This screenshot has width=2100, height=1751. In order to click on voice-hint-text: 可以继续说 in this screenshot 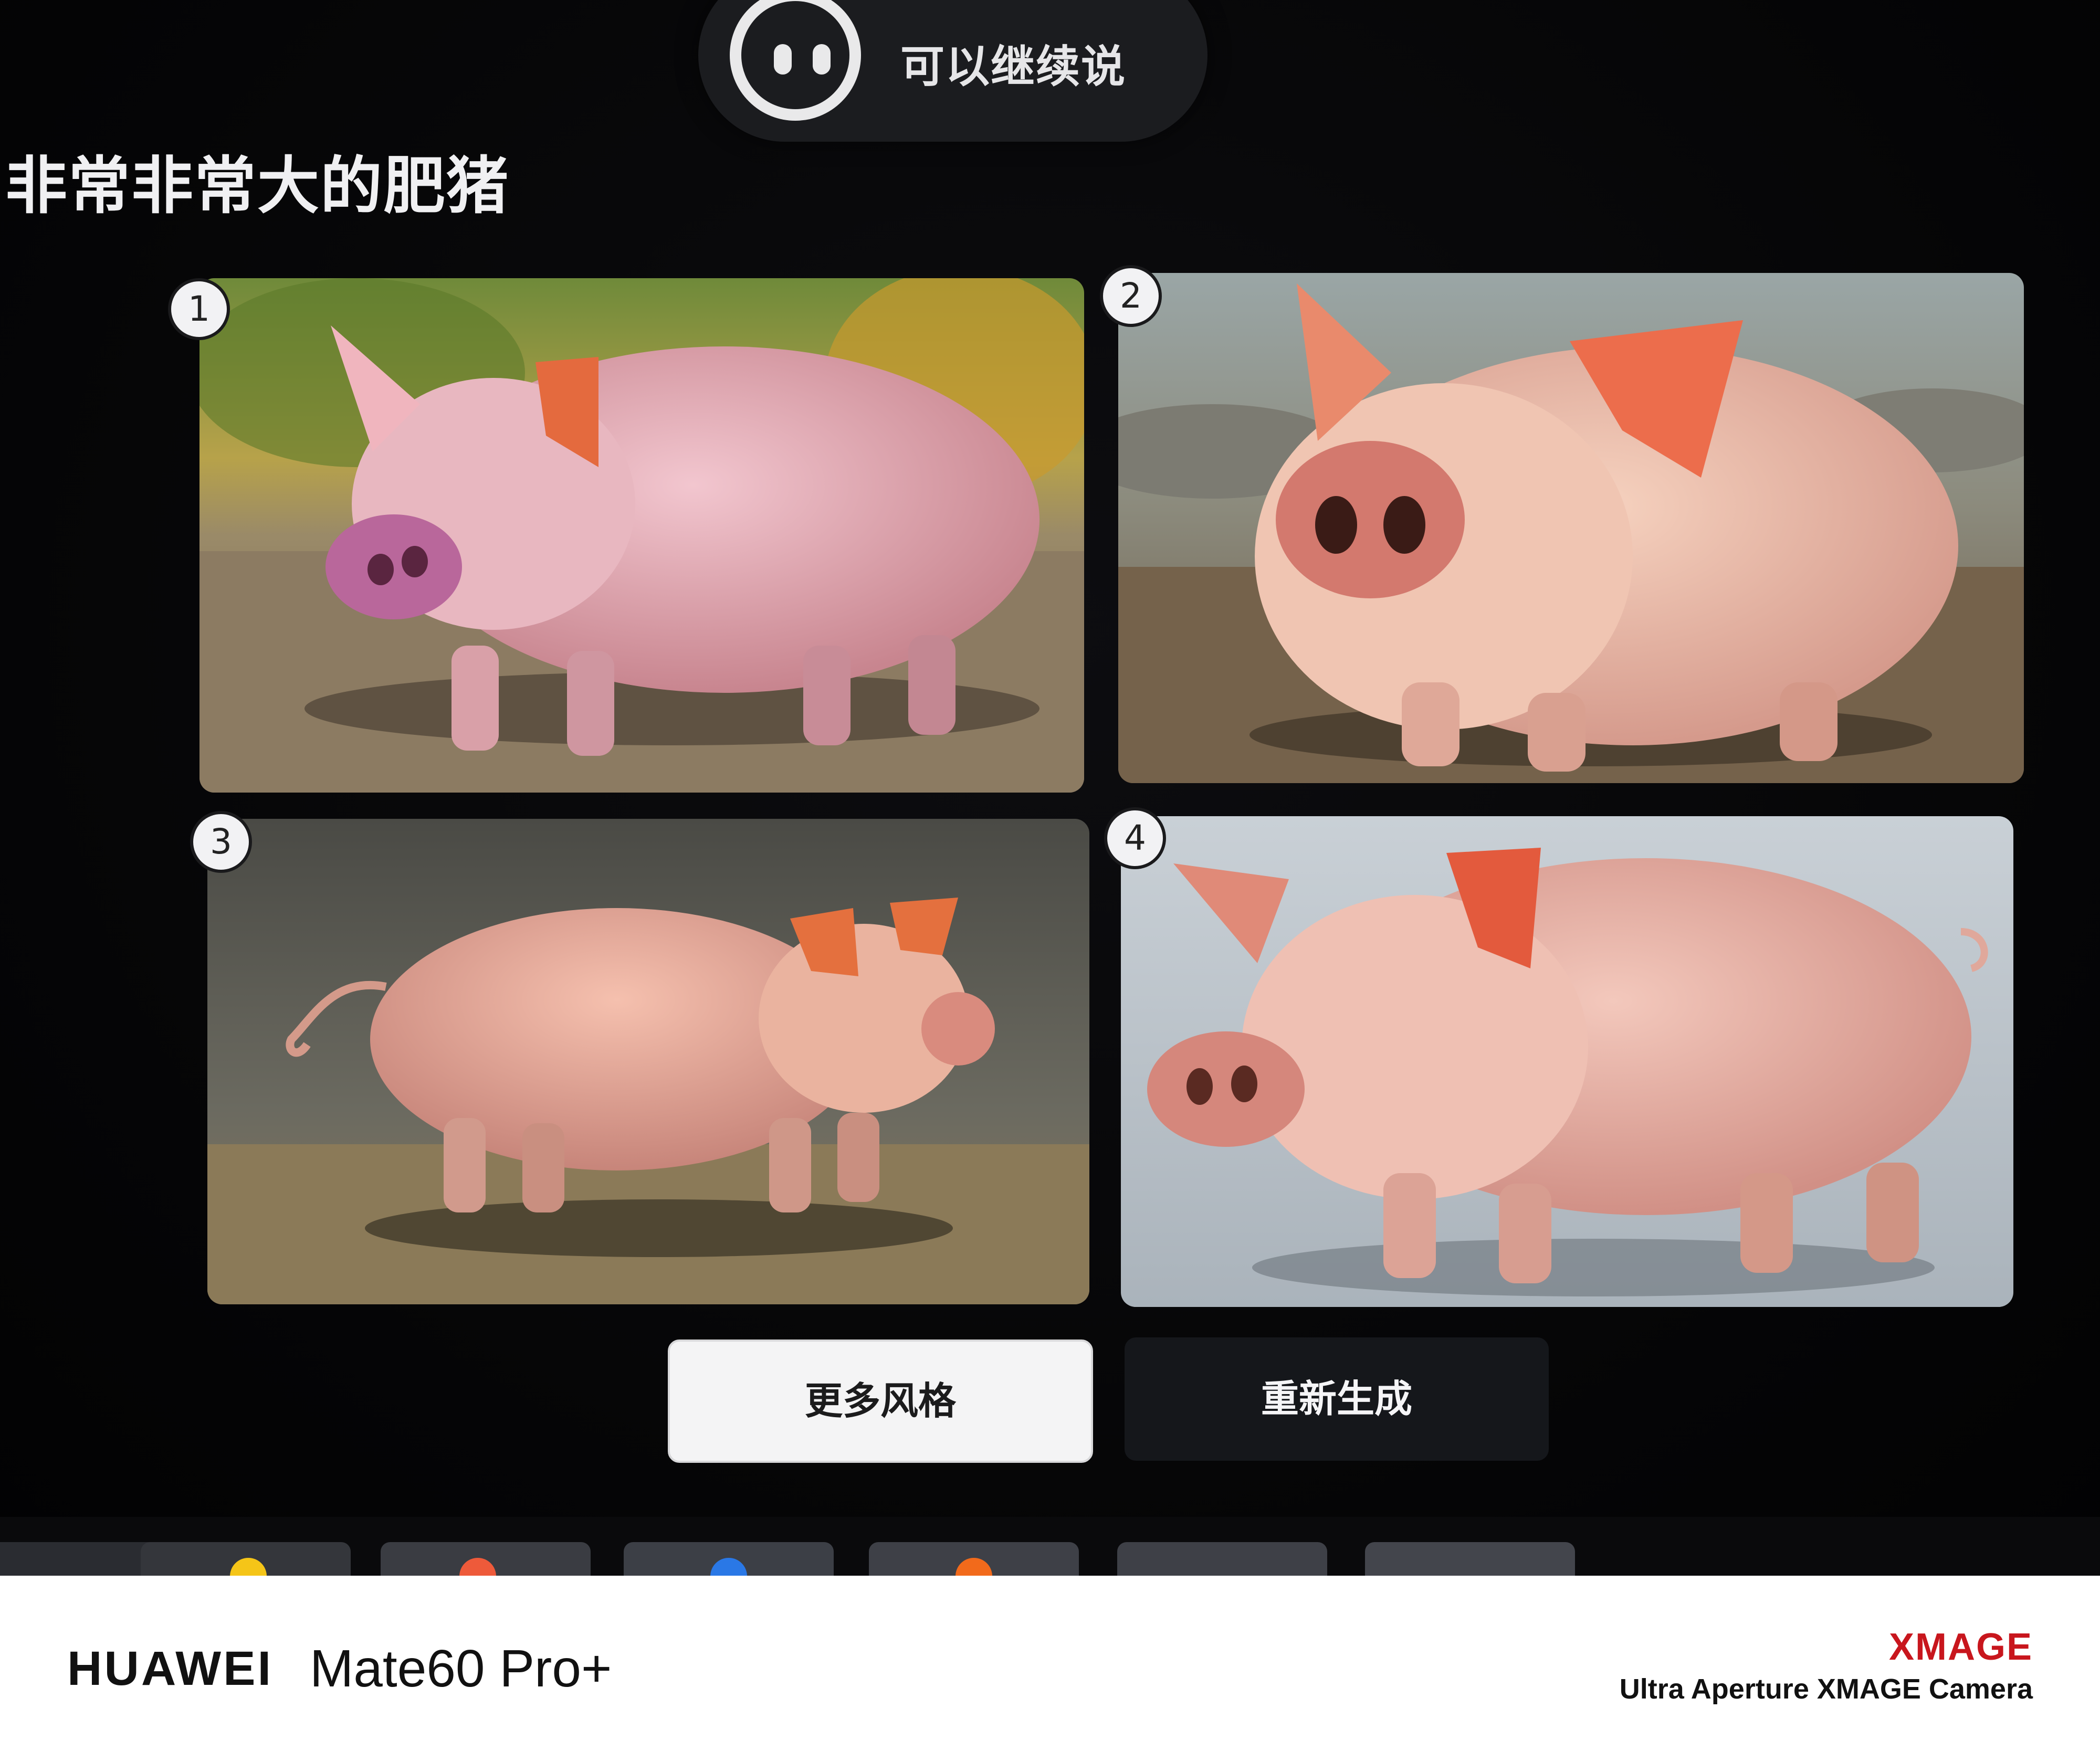, I will do `click(1013, 66)`.